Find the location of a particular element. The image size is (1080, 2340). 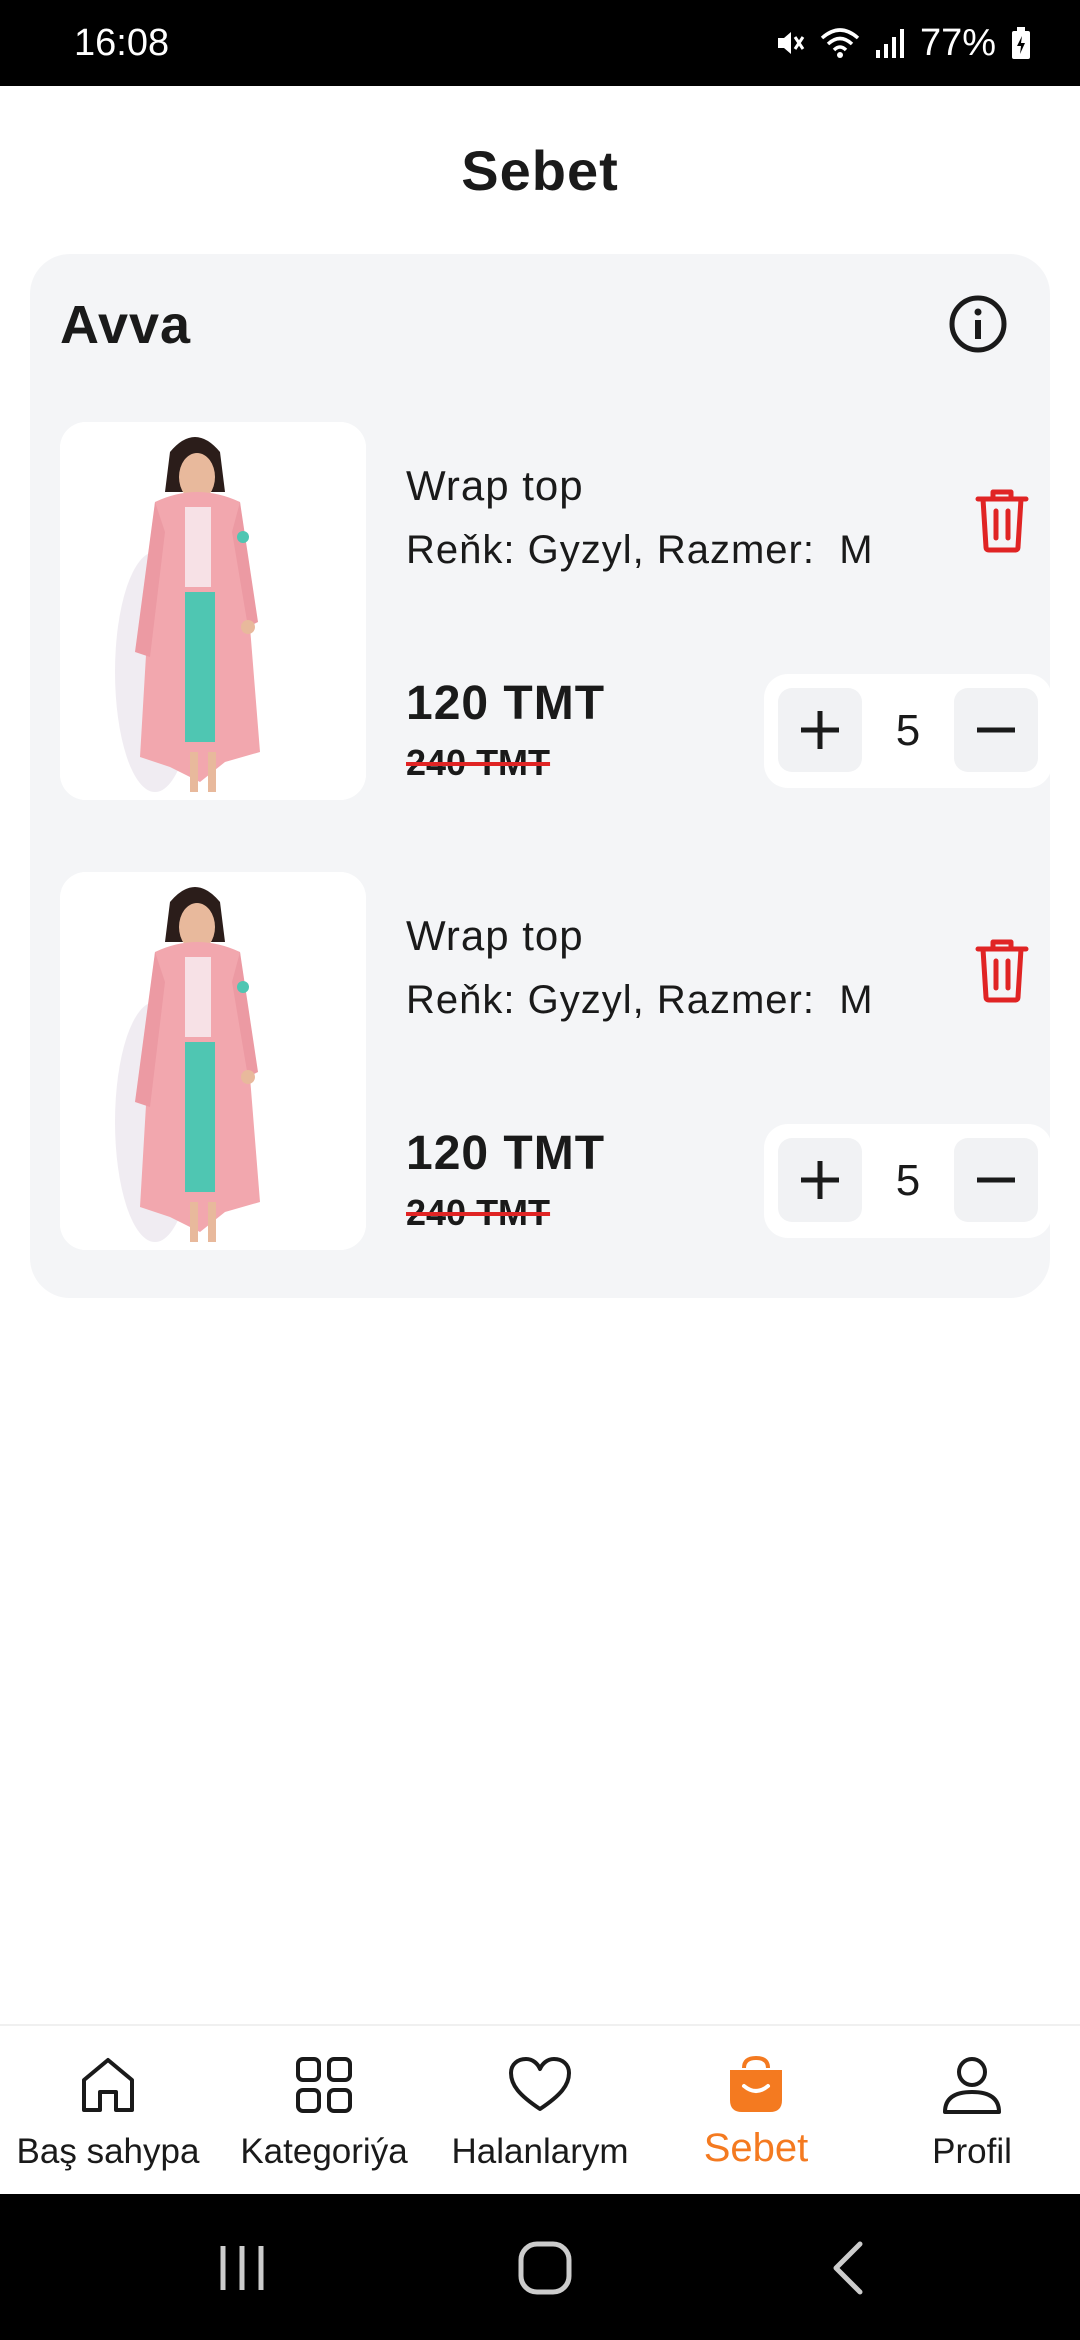

basket-icon is located at coordinates (756, 2083).